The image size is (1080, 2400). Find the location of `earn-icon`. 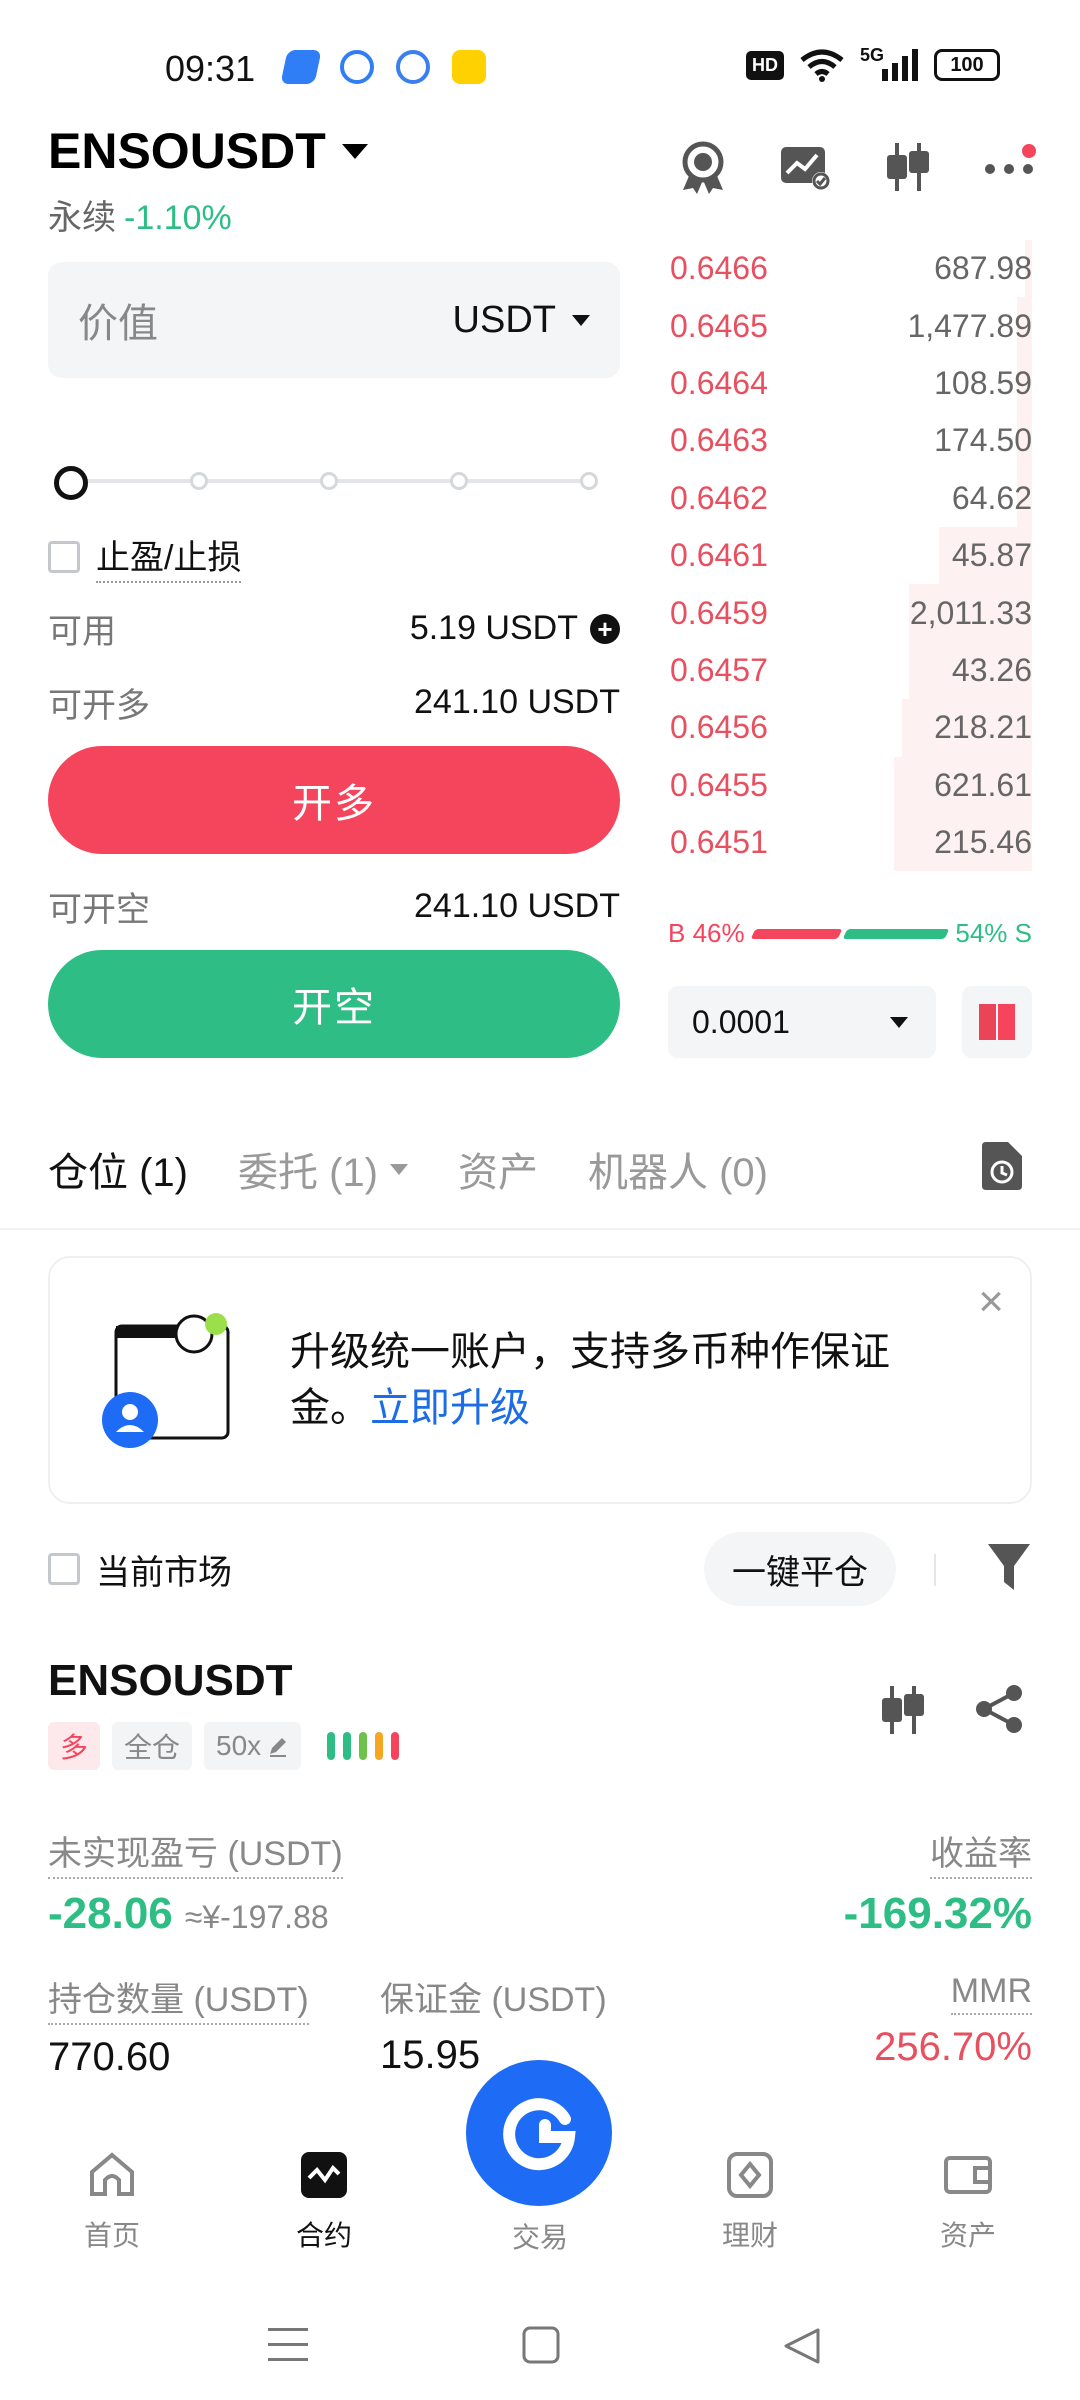

earn-icon is located at coordinates (750, 2175).